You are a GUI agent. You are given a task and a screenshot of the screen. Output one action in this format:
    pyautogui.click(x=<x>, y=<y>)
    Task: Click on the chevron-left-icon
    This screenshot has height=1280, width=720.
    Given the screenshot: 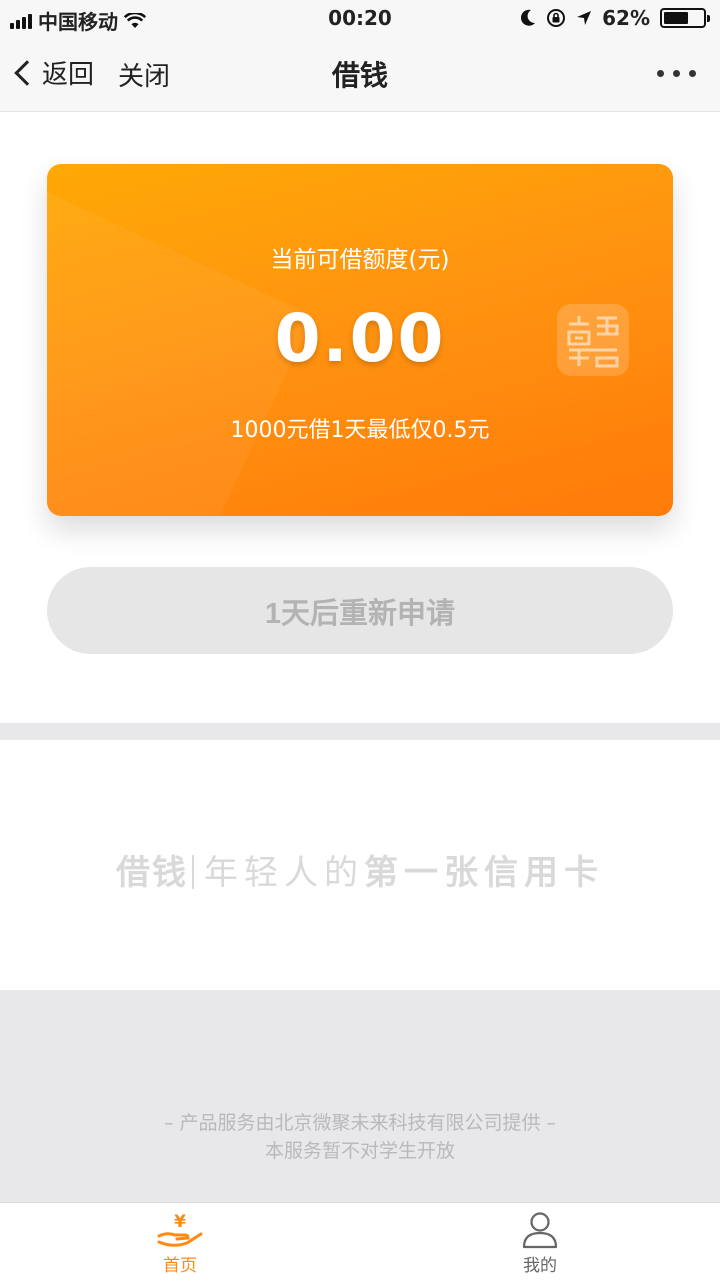 What is the action you would take?
    pyautogui.click(x=27, y=72)
    